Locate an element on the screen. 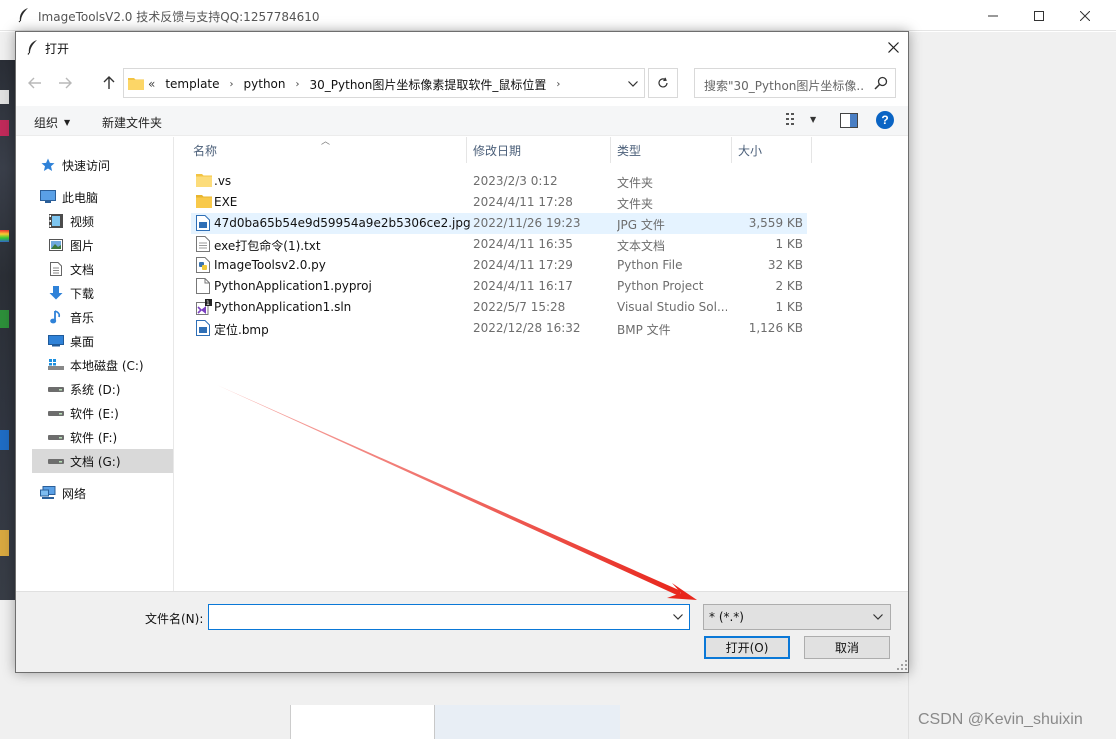 This screenshot has height=739, width=1116. nav-label: 下载 is located at coordinates (82, 293).